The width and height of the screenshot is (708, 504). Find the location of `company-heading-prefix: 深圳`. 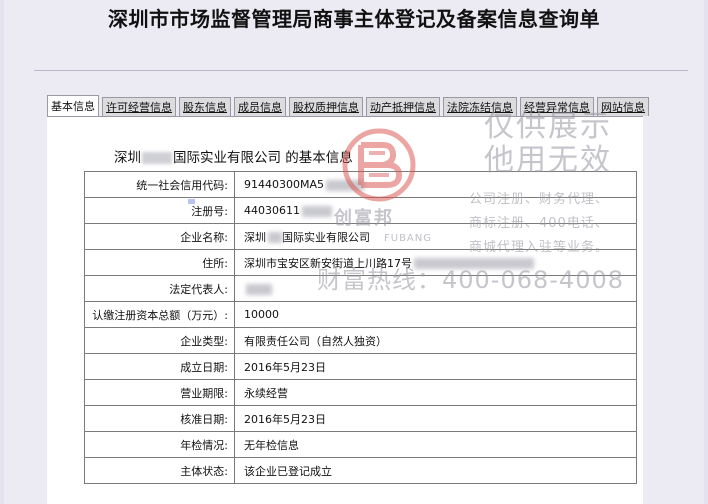

company-heading-prefix: 深圳 is located at coordinates (127, 158).